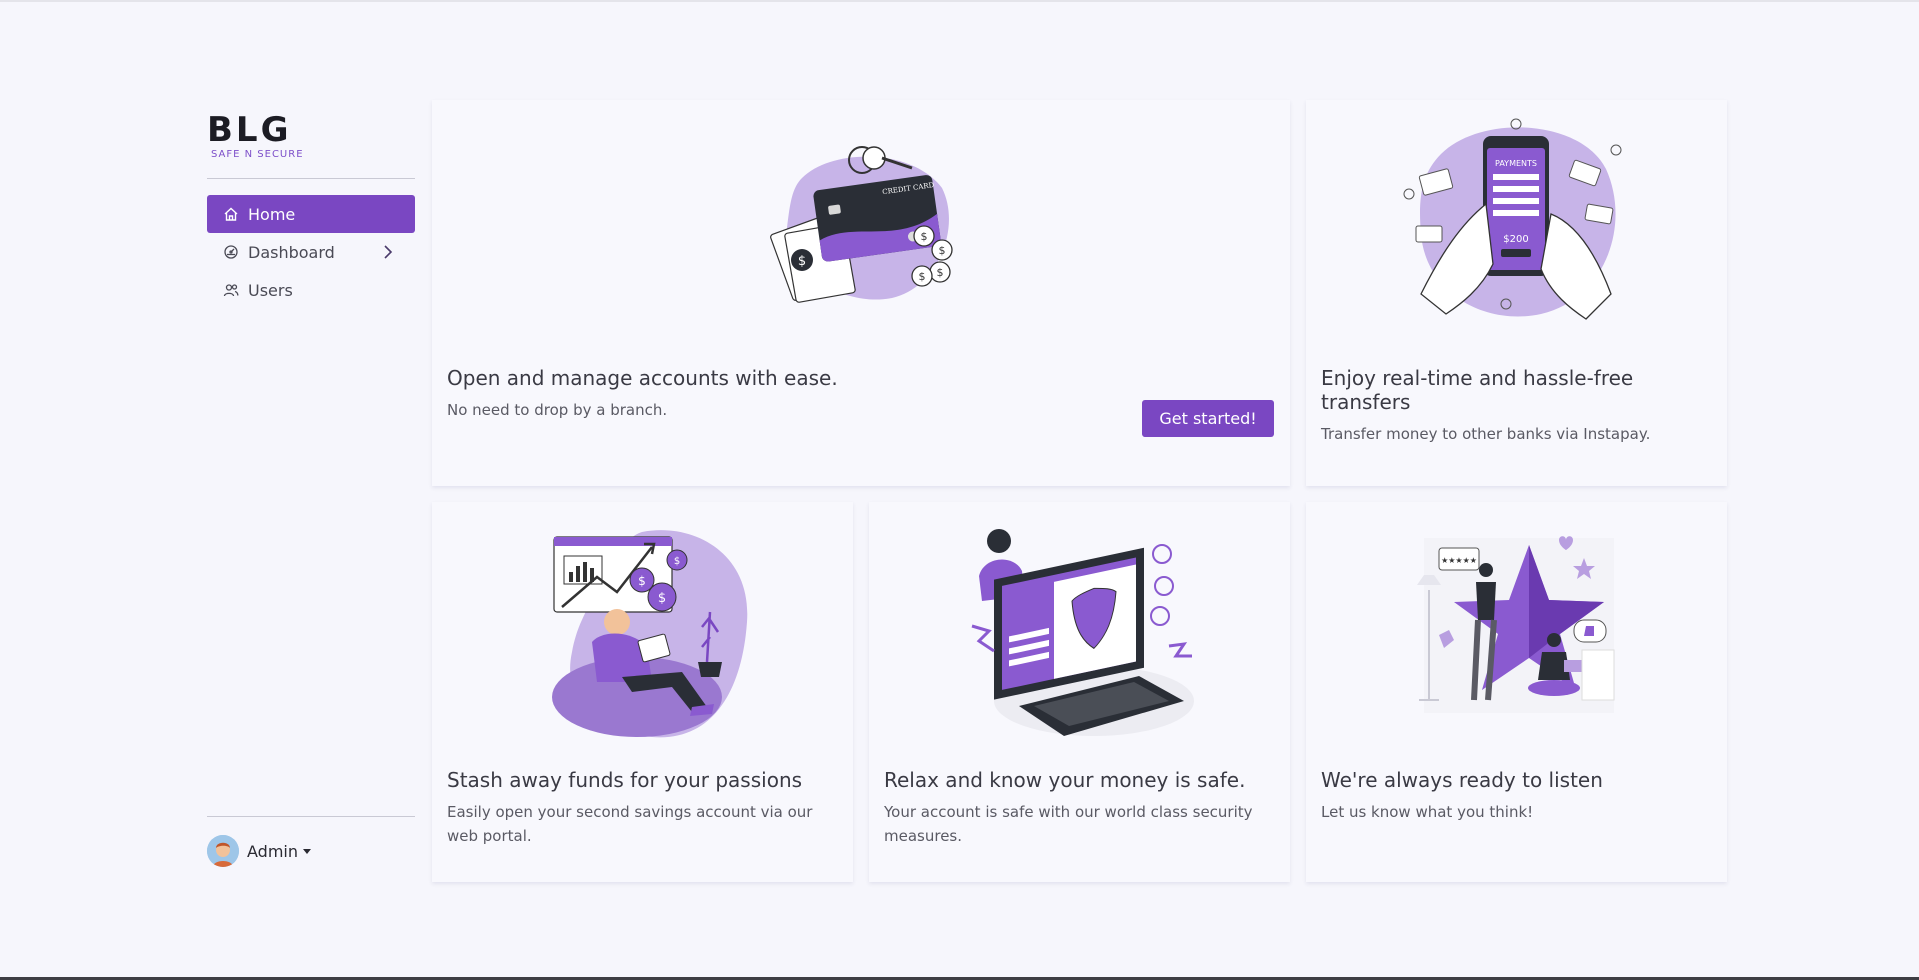 This screenshot has height=980, width=1919. Describe the element at coordinates (257, 154) in the screenshot. I see `logo-tagline: SAFE N SECURE` at that location.